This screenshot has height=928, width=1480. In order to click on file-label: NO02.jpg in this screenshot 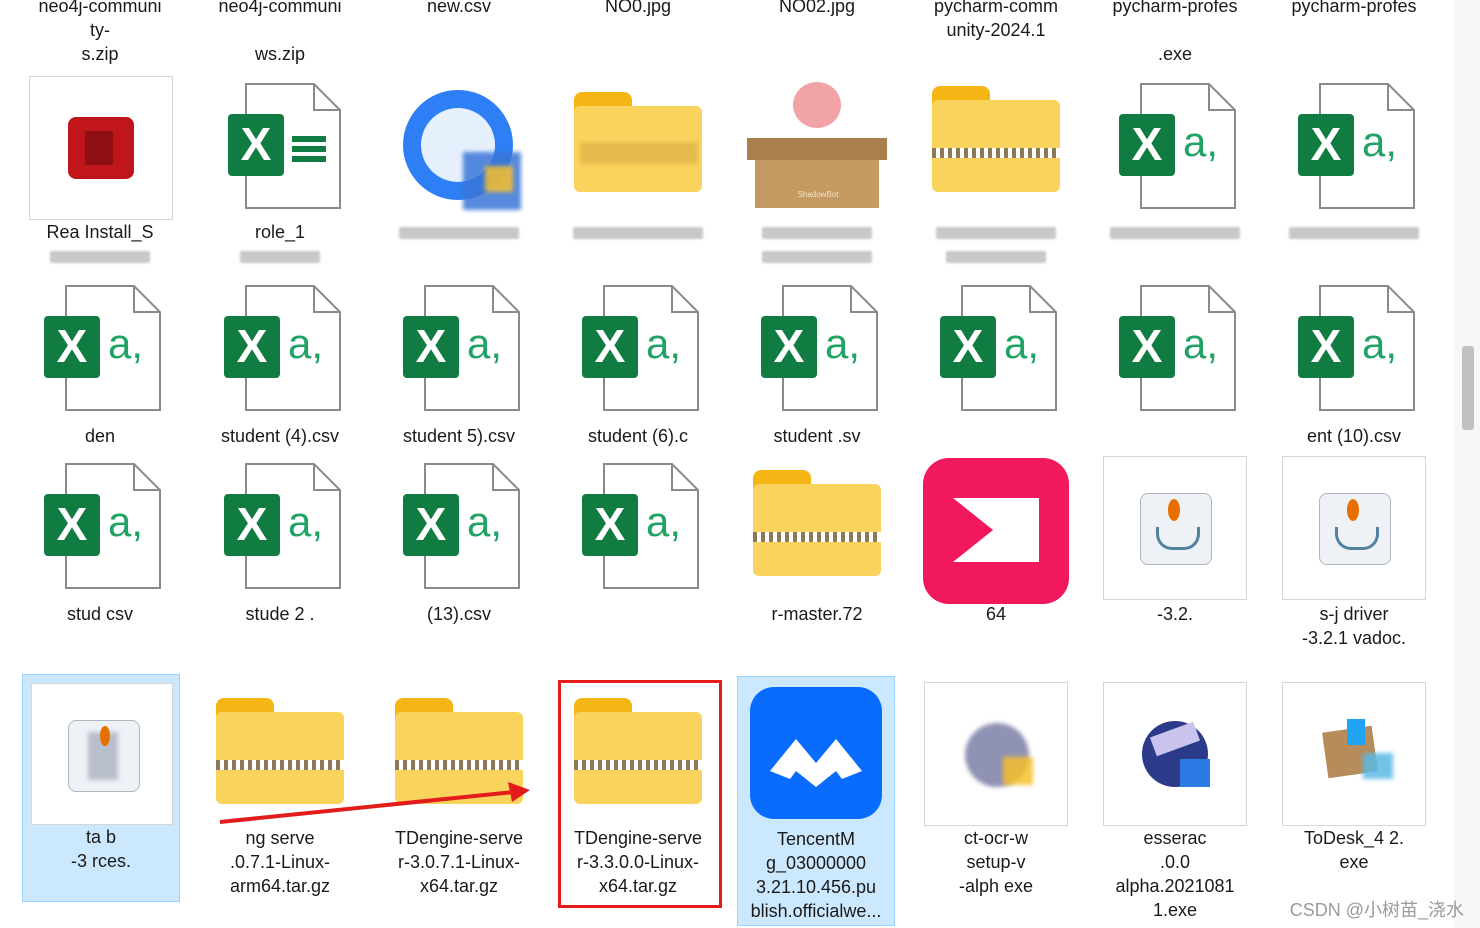, I will do `click(817, 9)`.